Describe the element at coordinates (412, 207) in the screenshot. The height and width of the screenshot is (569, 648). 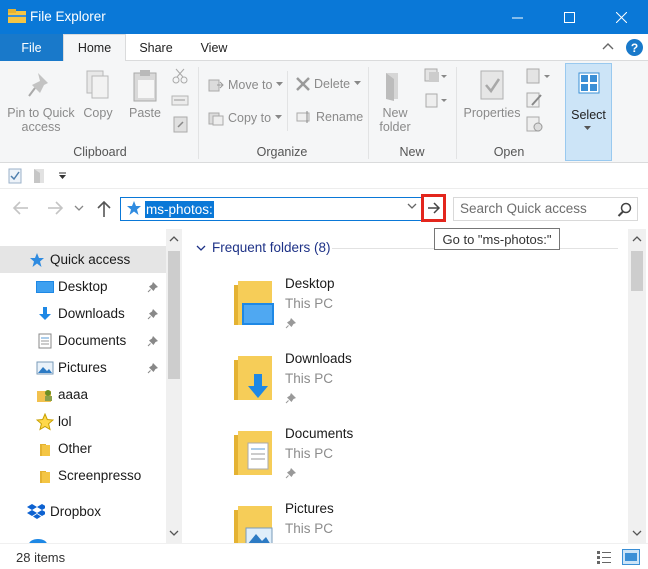
I see `address-dropdown-icon` at that location.